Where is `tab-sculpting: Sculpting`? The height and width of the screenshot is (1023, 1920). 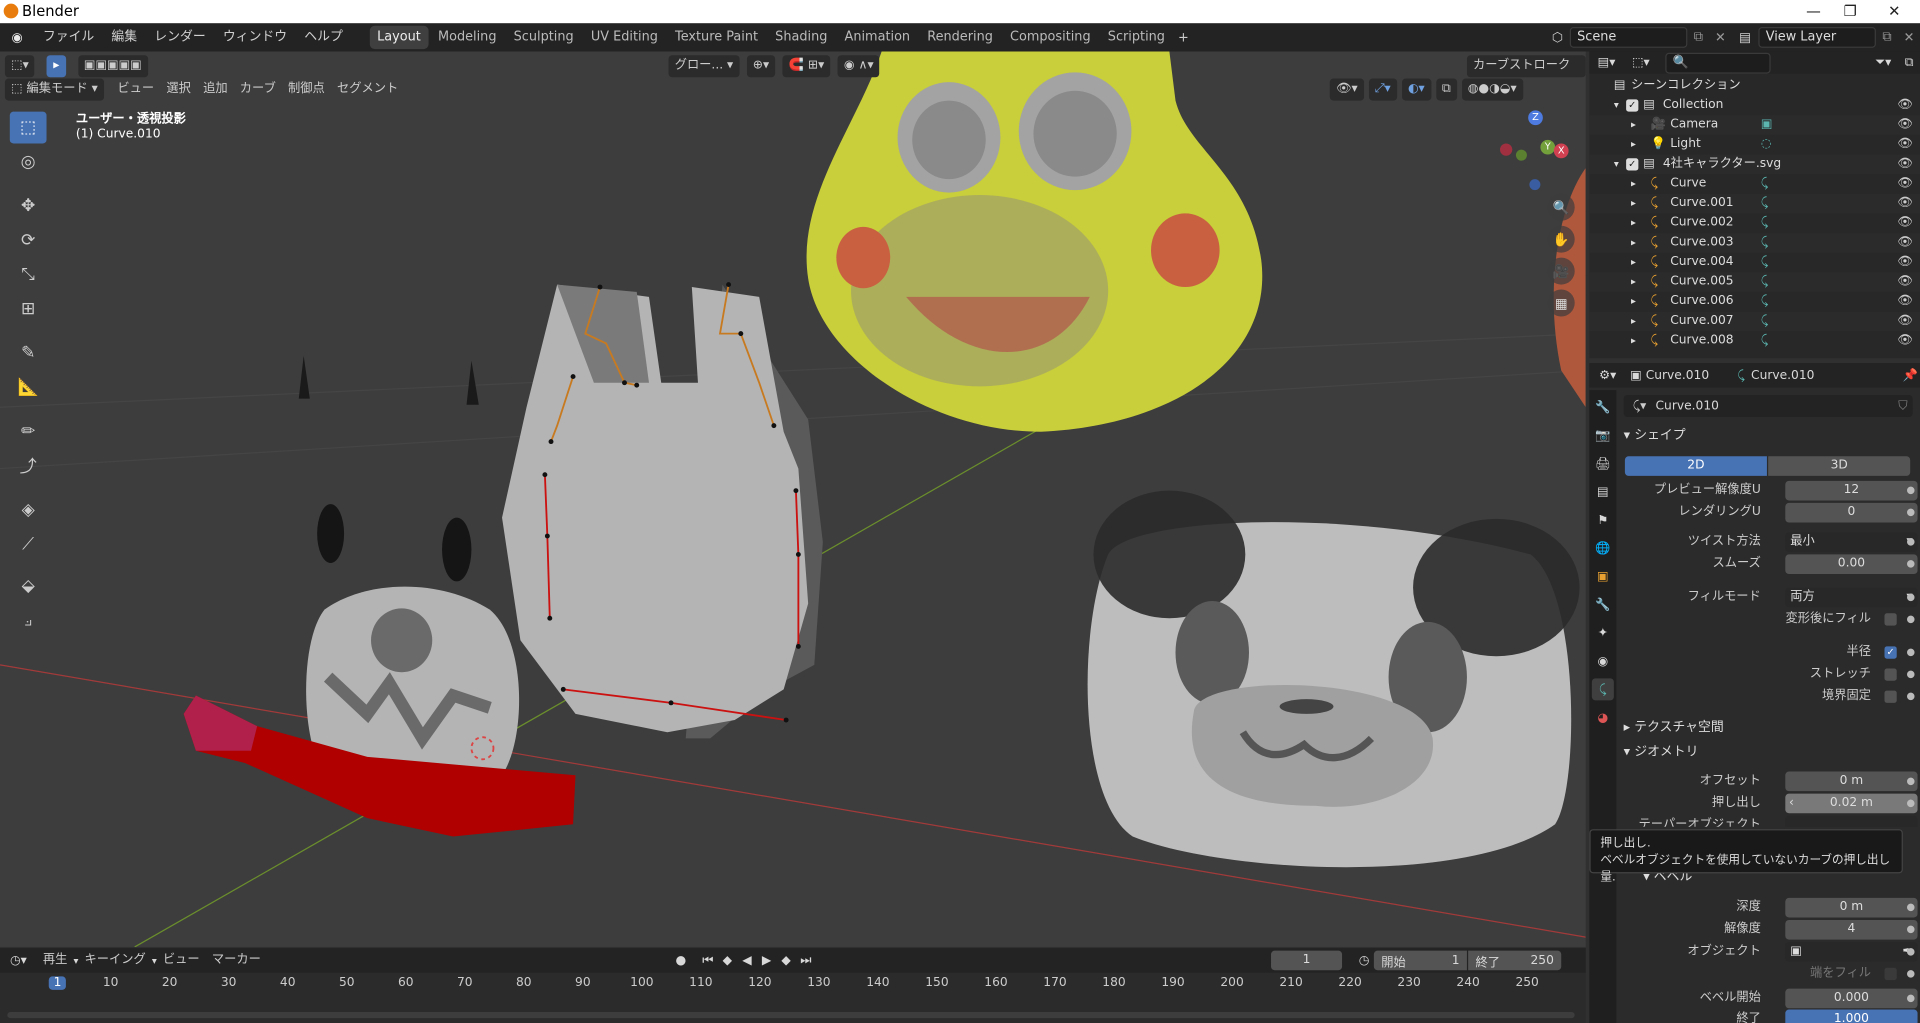
tab-sculpting: Sculpting is located at coordinates (543, 37).